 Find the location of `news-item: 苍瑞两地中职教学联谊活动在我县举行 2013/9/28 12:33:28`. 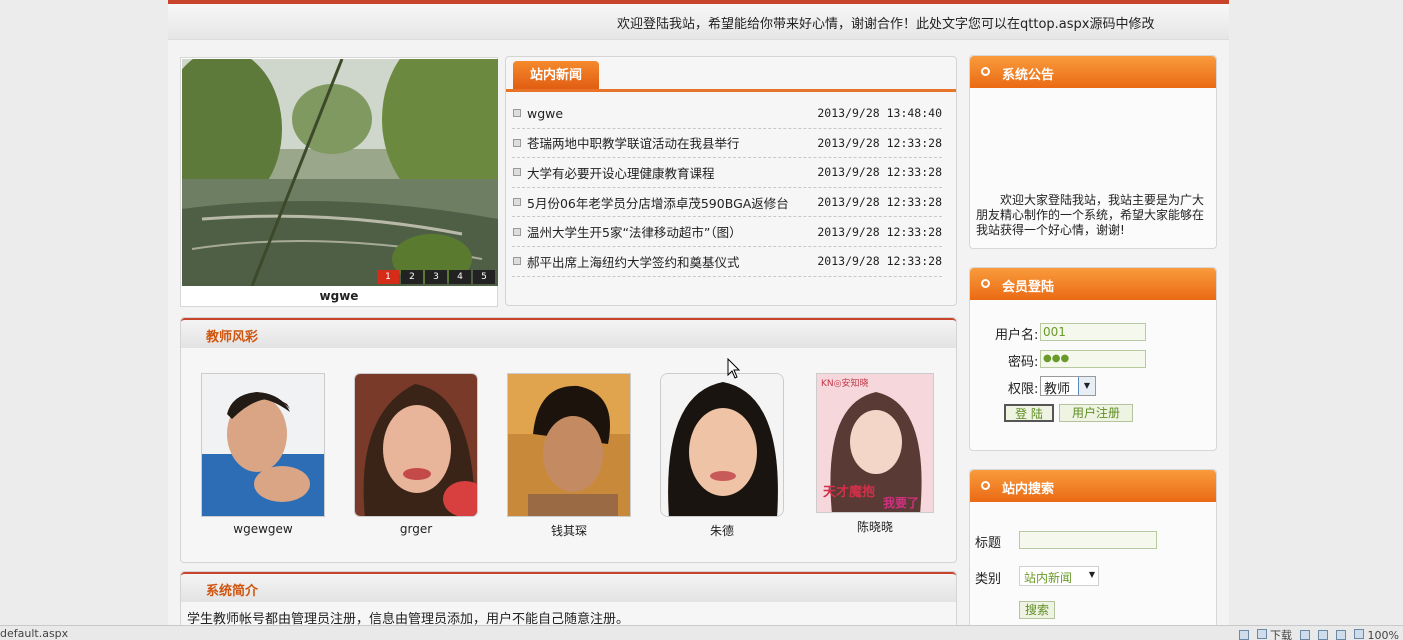

news-item: 苍瑞两地中职教学联谊活动在我县举行 2013/9/28 12:33:28 is located at coordinates (727, 144).